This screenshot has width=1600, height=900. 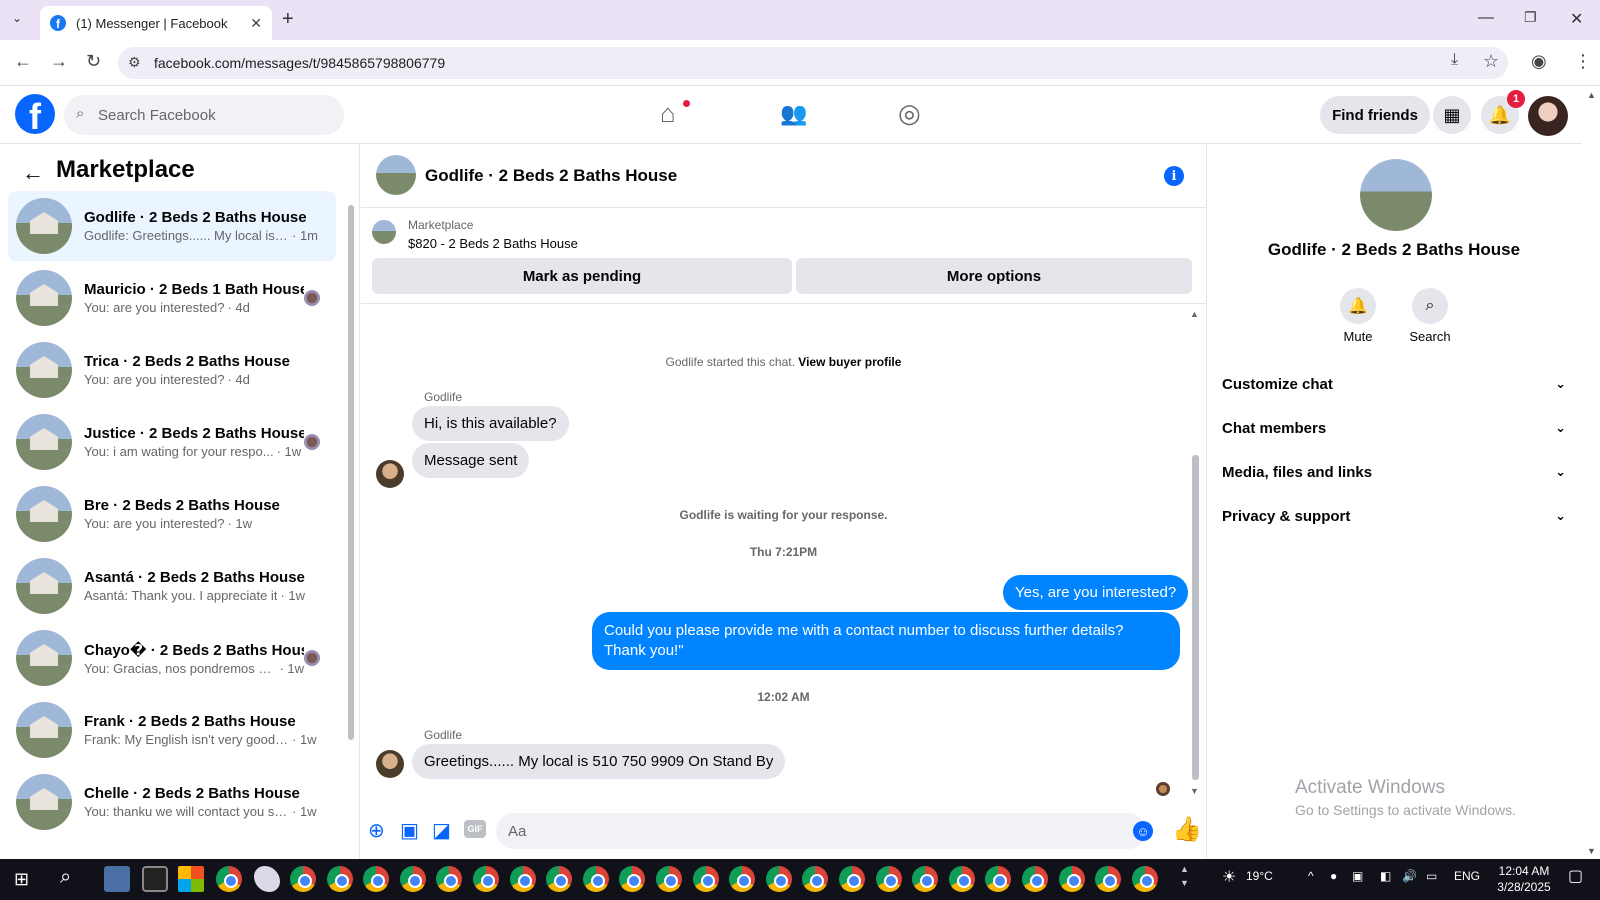 What do you see at coordinates (351, 472) in the screenshot?
I see `conversation-list-scrollbar` at bounding box center [351, 472].